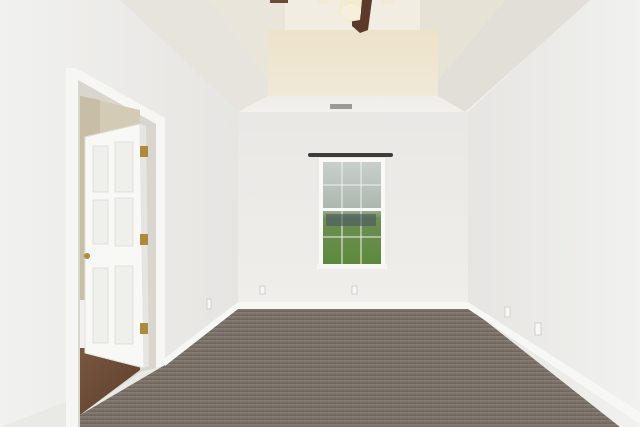 The width and height of the screenshot is (640, 427). Describe the element at coordinates (144, 328) in the screenshot. I see `door-hinge-bottom` at that location.